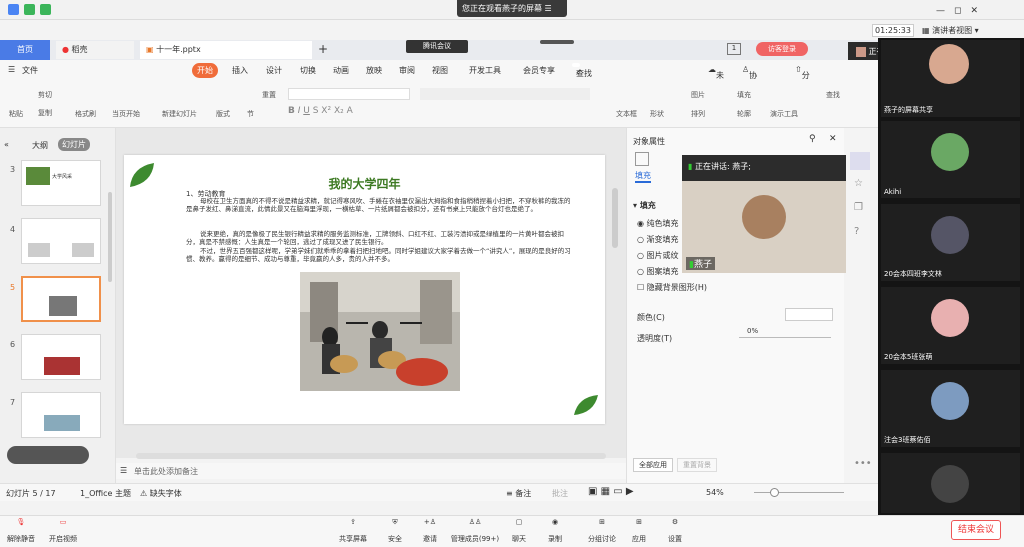 The image size is (1024, 547). I want to click on cut-button: 剪切, so click(45, 95).